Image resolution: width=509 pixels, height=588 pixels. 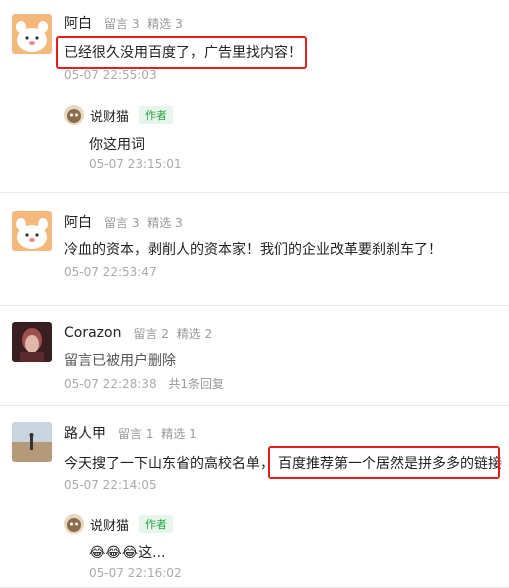 What do you see at coordinates (196, 384) in the screenshot?
I see `reply-count-link: 共1条回复` at bounding box center [196, 384].